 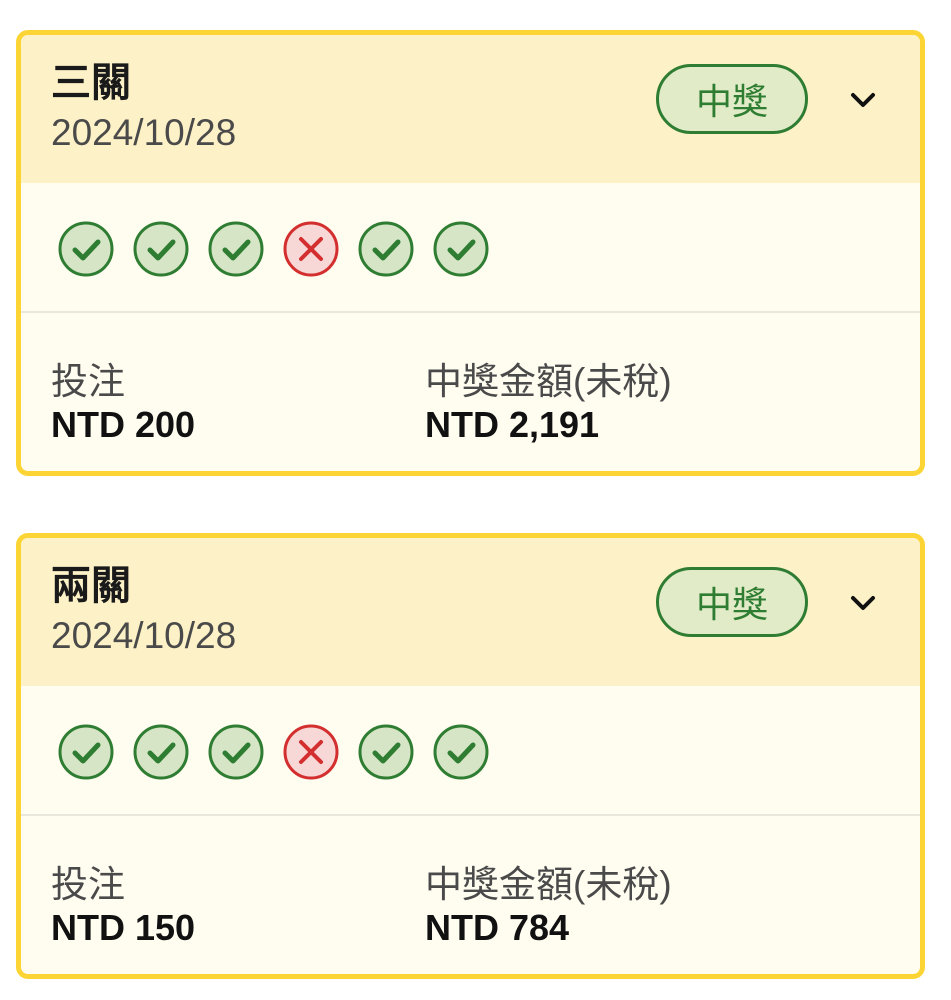 What do you see at coordinates (470, 109) in the screenshot?
I see `bet-card-header: 三關 2024/10/28 中獎` at bounding box center [470, 109].